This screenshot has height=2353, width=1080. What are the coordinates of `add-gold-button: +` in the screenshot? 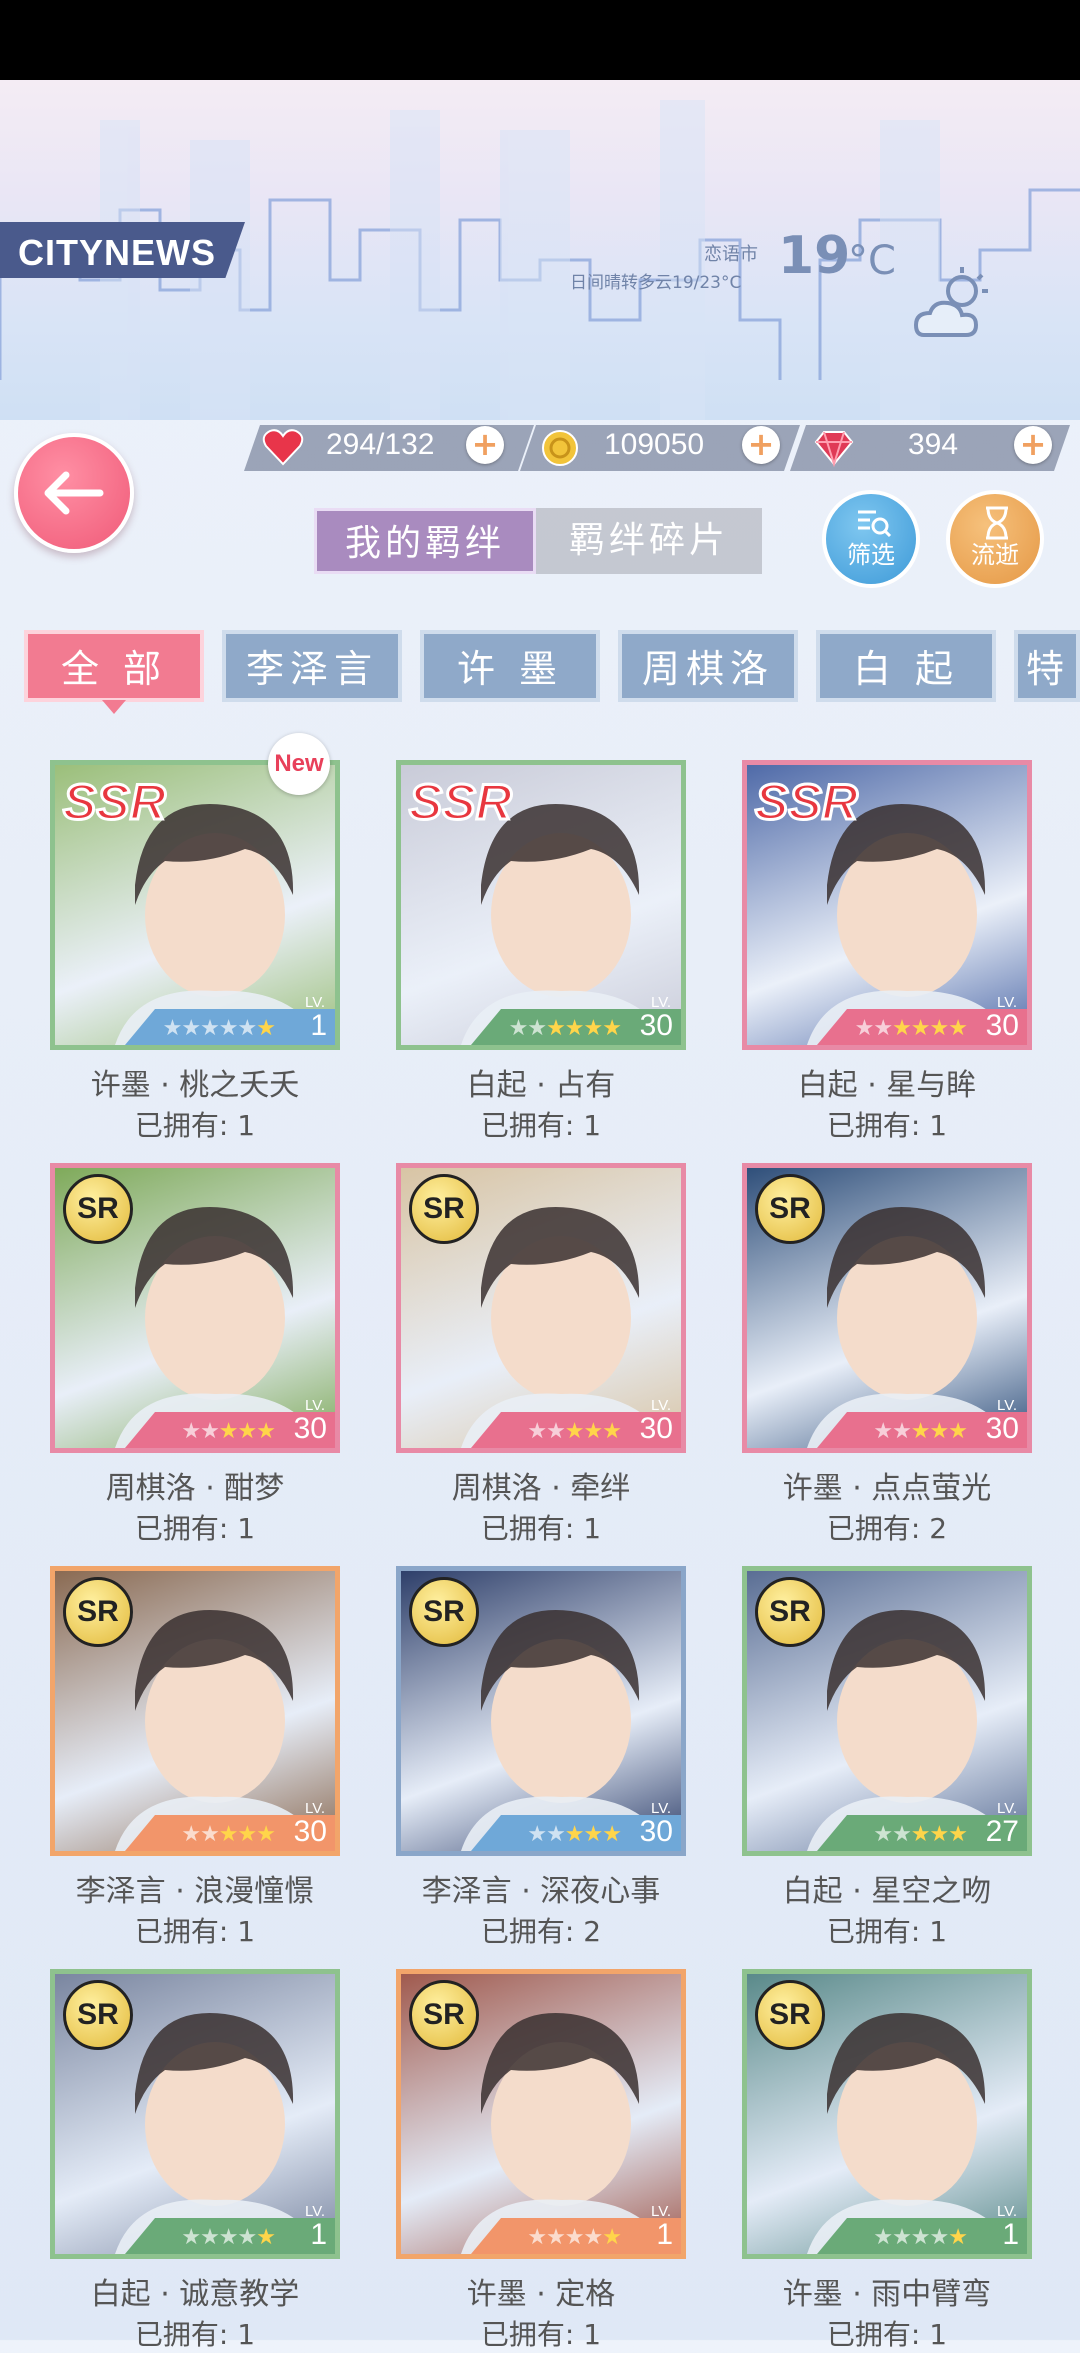 It's located at (761, 445).